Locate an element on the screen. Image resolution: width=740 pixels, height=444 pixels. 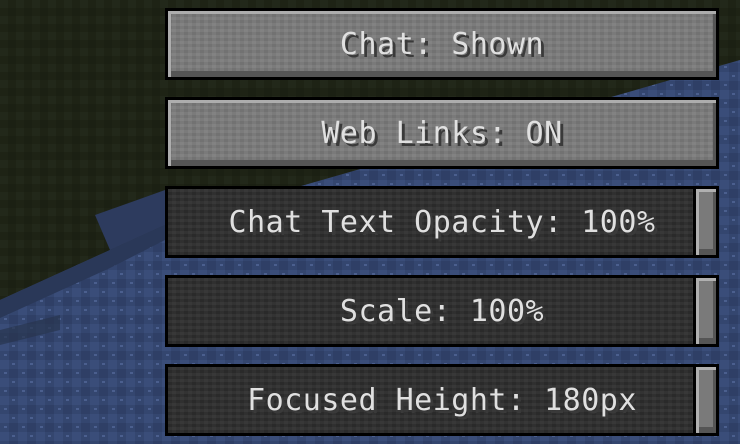
focused-height-slider: Focused Height: 180px is located at coordinates (442, 400).